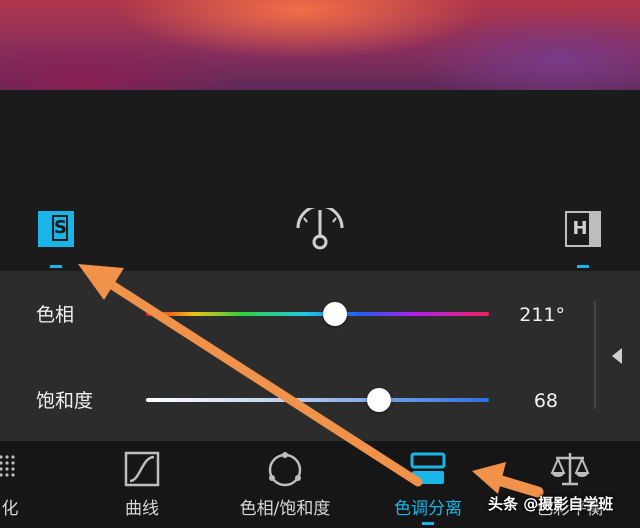 The width and height of the screenshot is (640, 528). What do you see at coordinates (55, 315) in the screenshot?
I see `hue-label: 色相` at bounding box center [55, 315].